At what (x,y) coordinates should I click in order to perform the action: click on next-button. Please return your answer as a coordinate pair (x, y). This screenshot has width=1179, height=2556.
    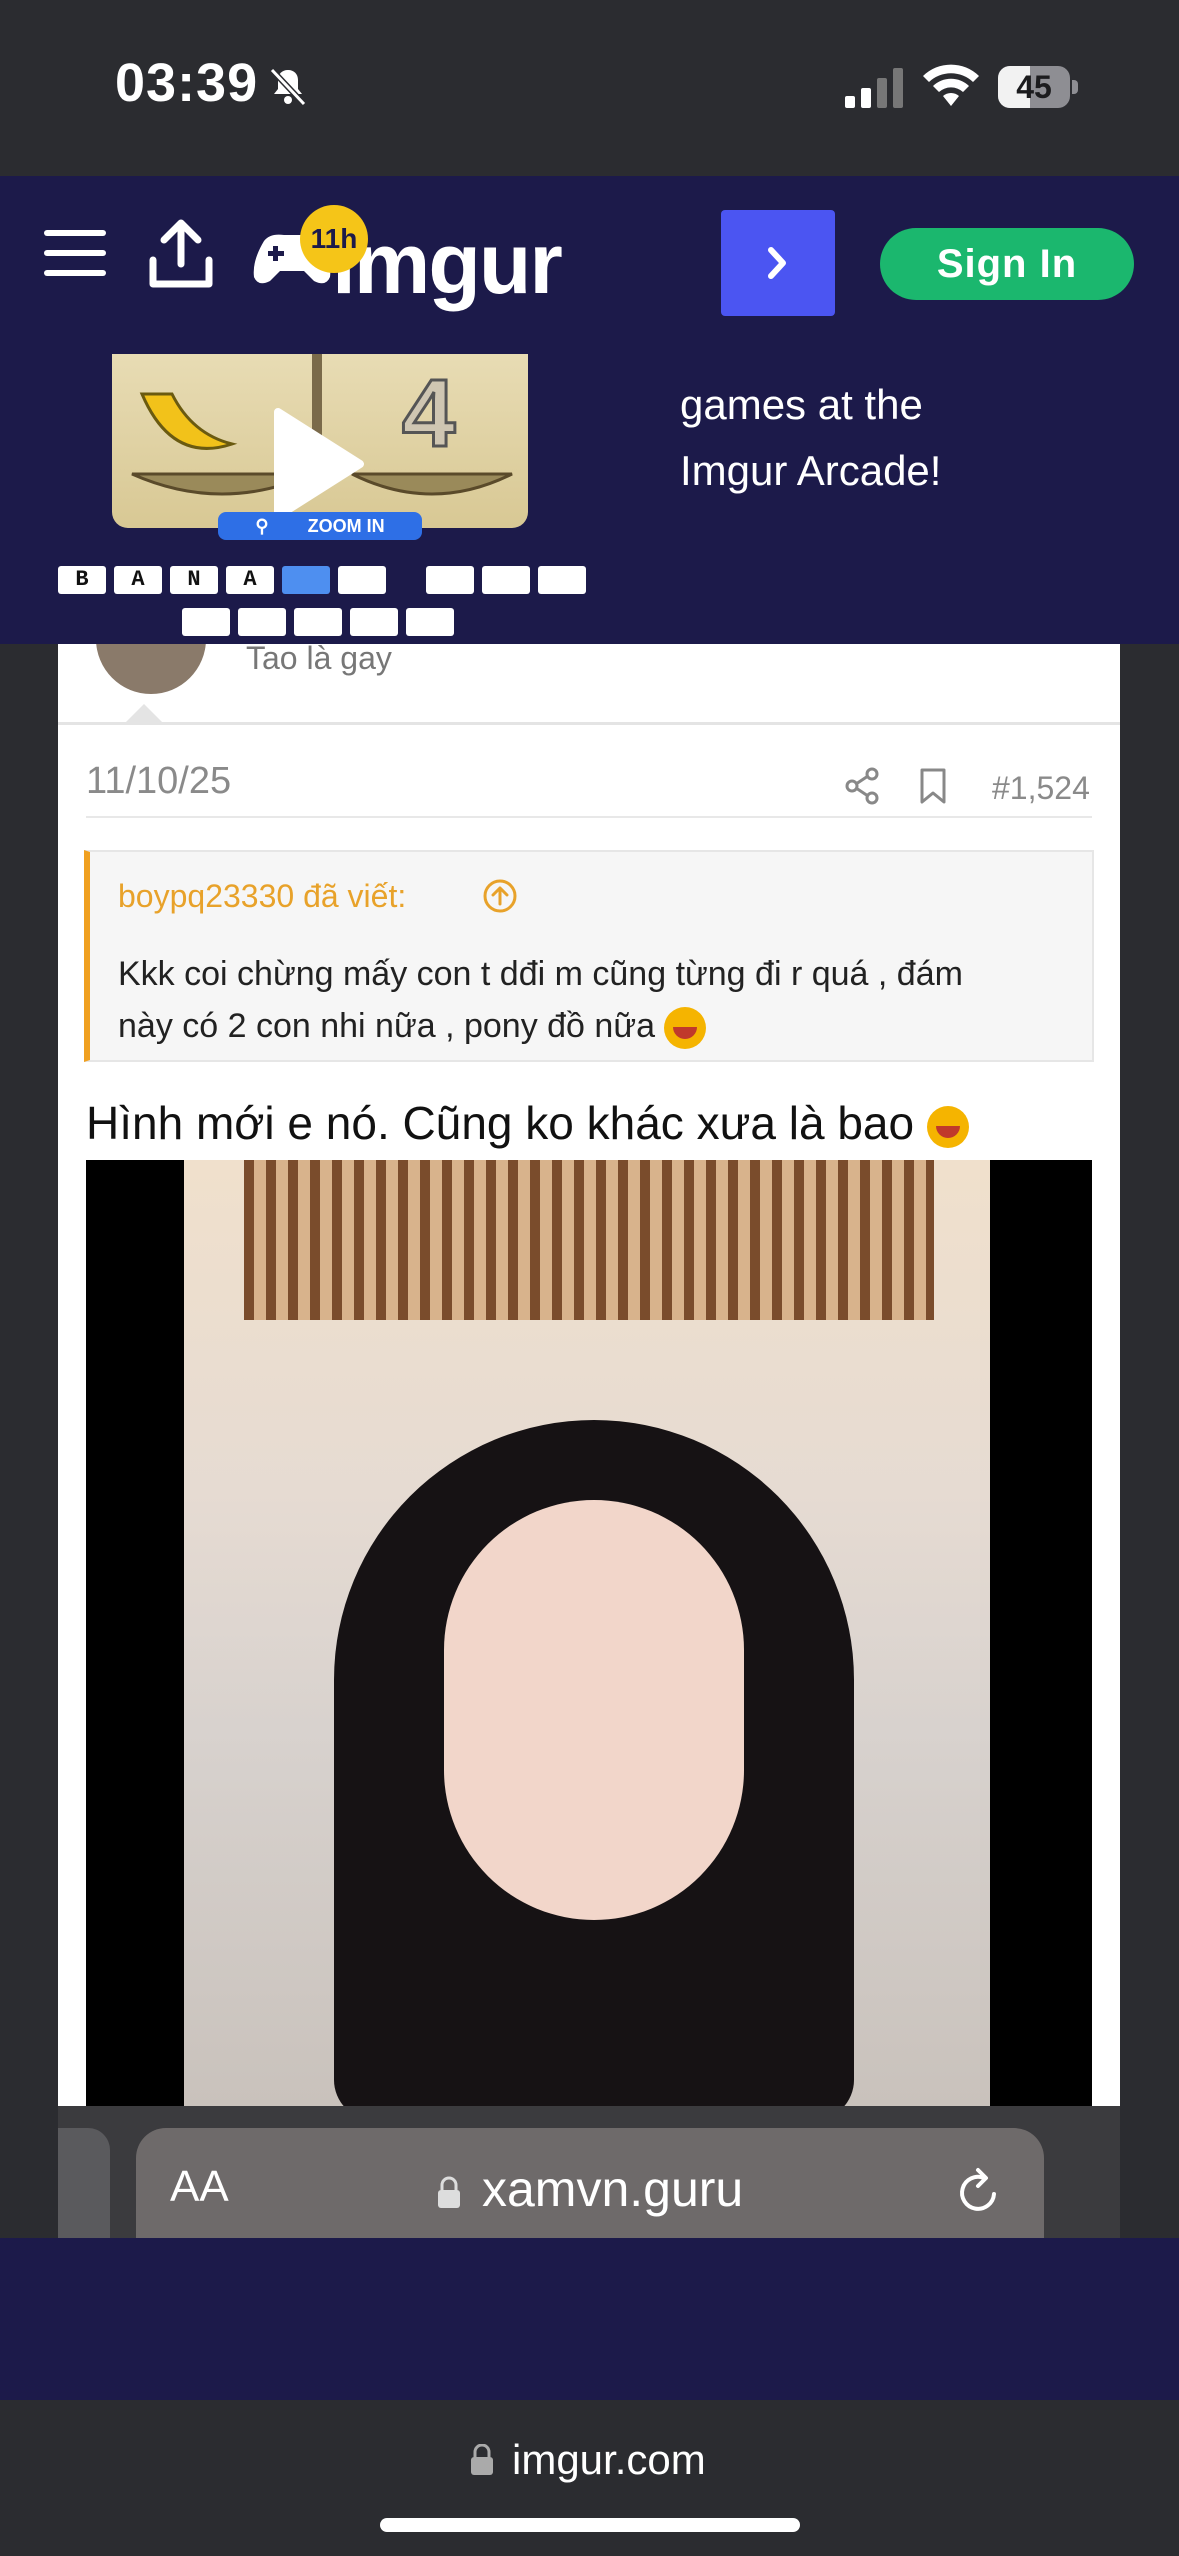
    Looking at the image, I should click on (778, 263).